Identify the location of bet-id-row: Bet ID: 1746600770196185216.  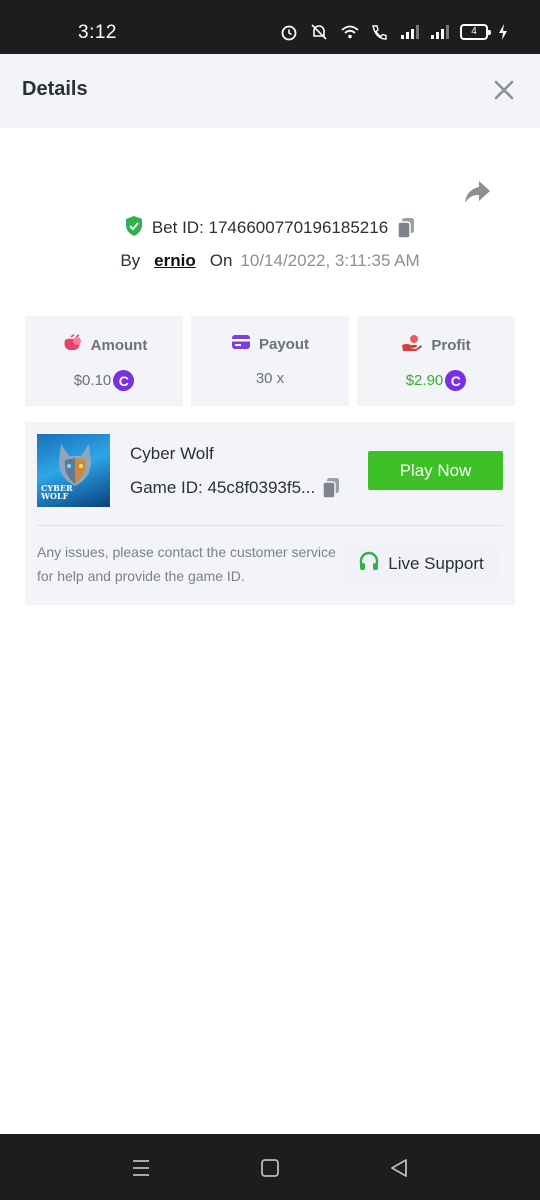
(270, 228).